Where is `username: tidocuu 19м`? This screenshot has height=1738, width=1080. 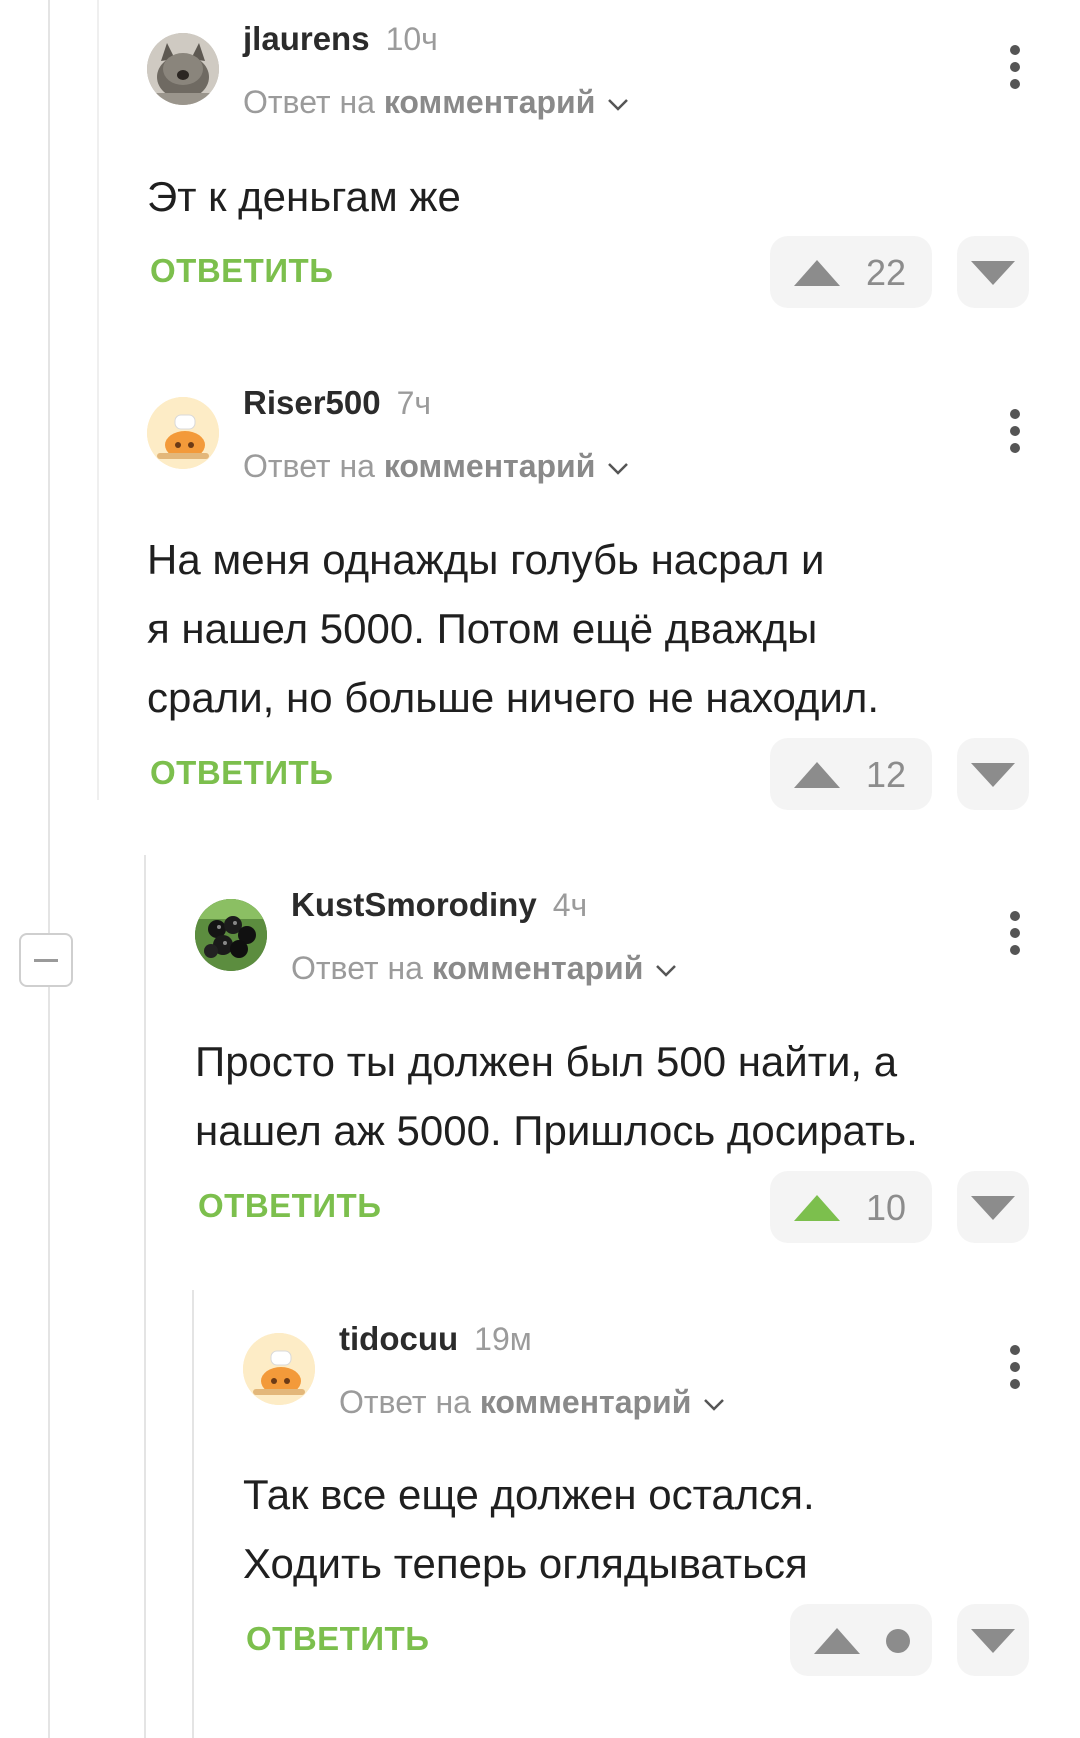 username: tidocuu 19м is located at coordinates (435, 1339).